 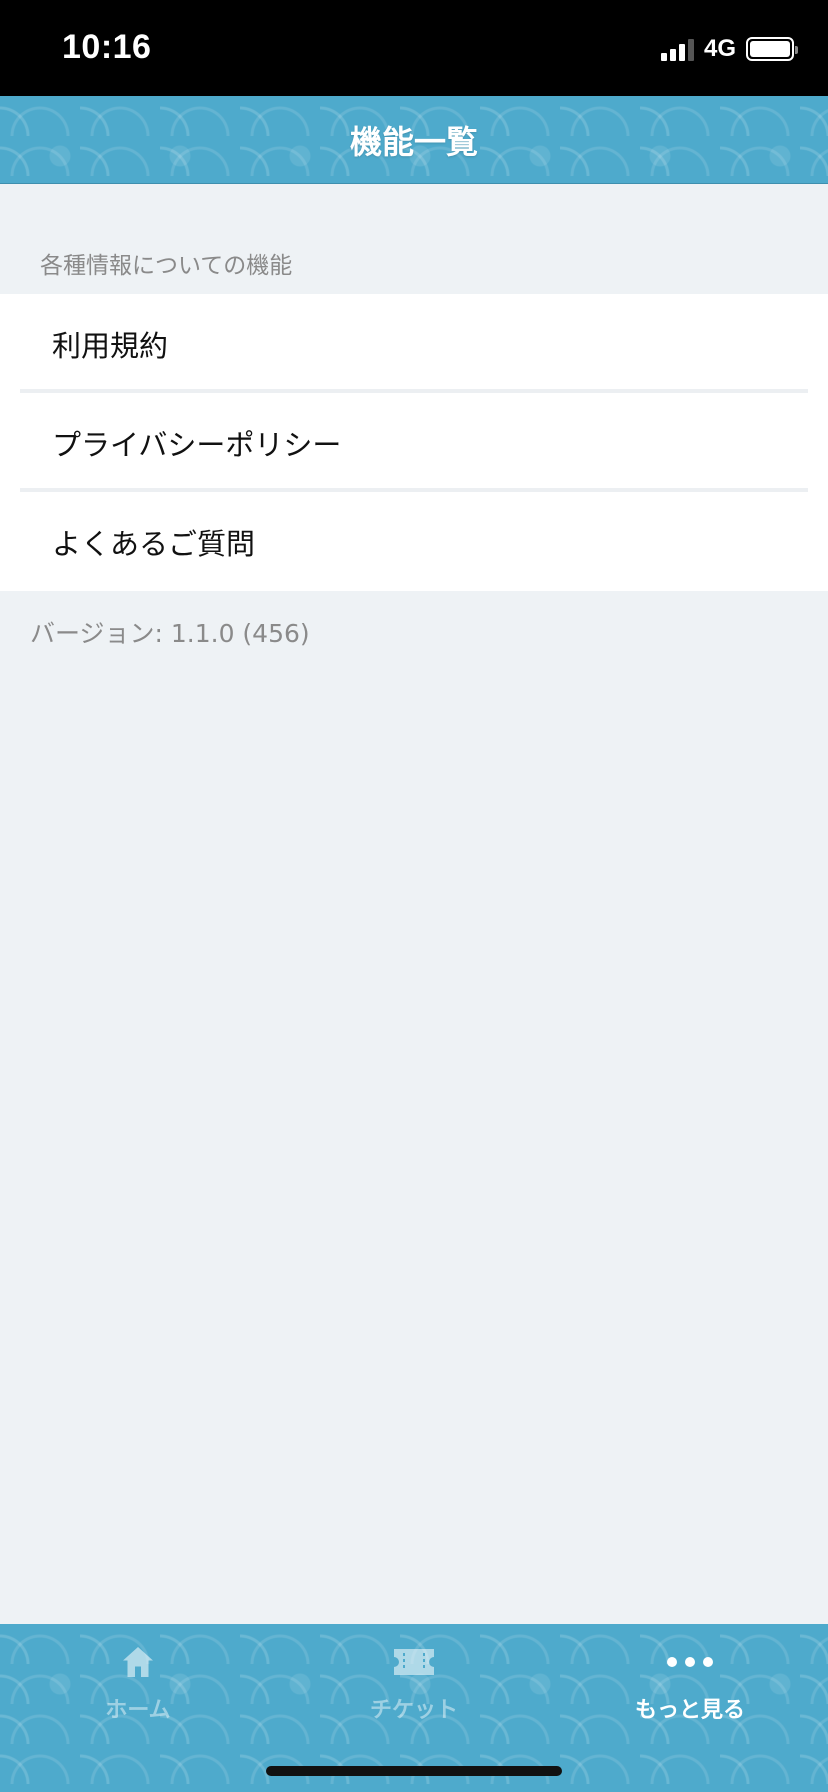 I want to click on tab-more-label: もっと見る, so click(x=689, y=1710).